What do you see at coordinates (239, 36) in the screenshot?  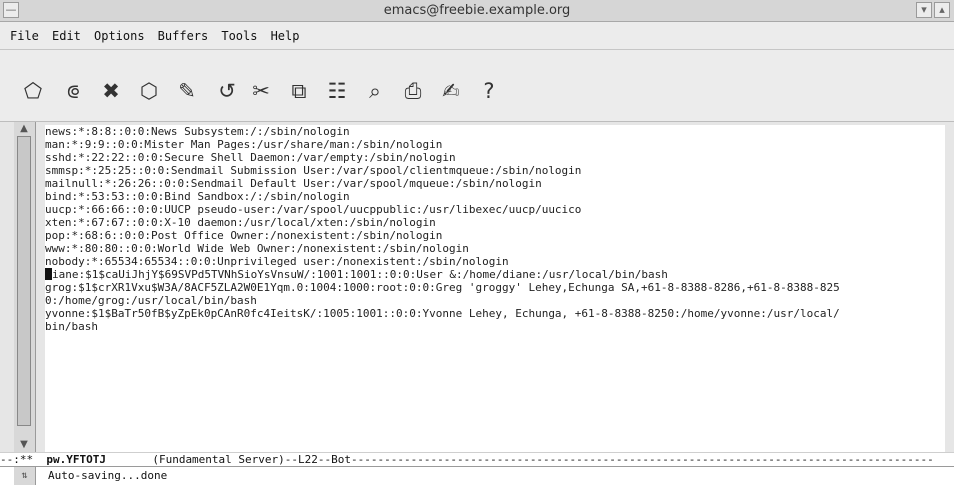 I see `menu-tools: Tools` at bounding box center [239, 36].